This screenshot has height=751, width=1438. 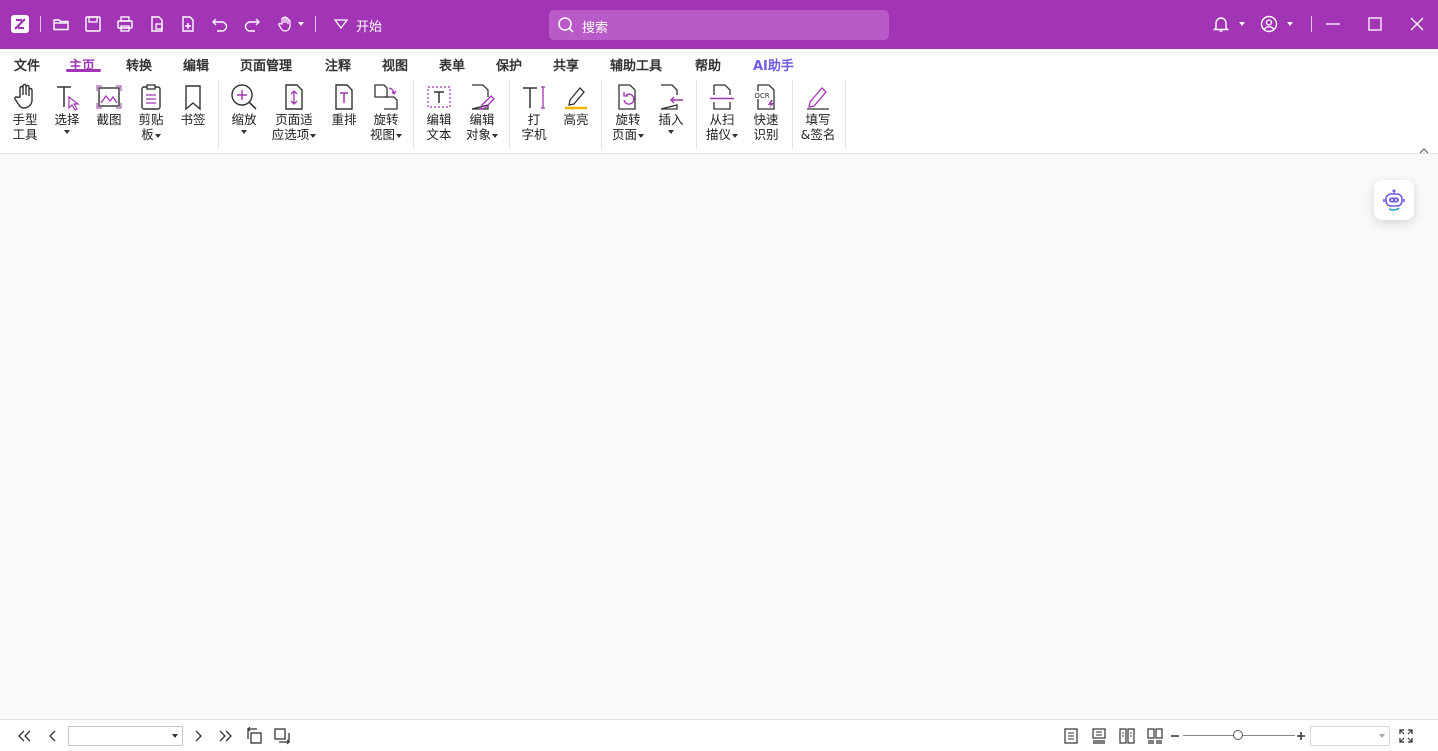 I want to click on snapshot-button: 截图, so click(x=109, y=113).